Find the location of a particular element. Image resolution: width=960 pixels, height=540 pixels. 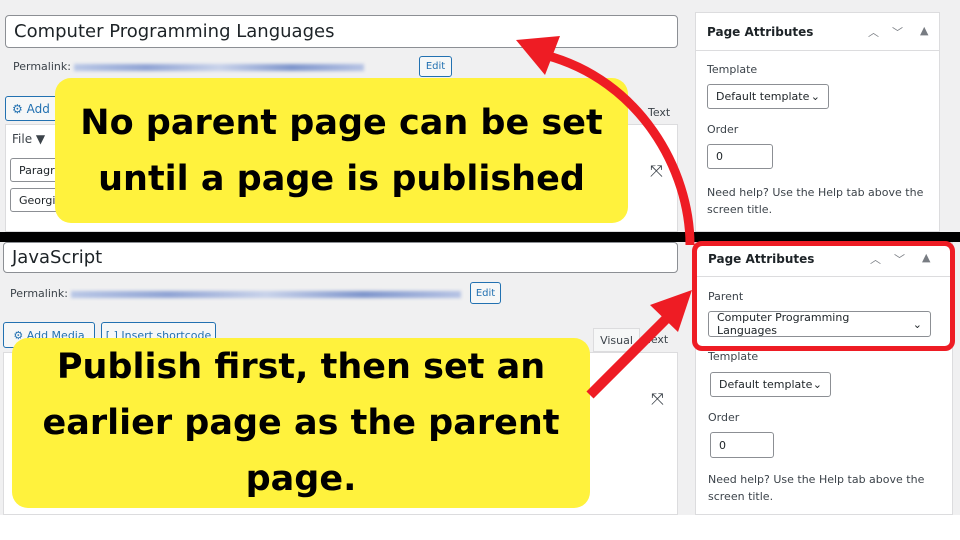

arrows is located at coordinates (605, 217).